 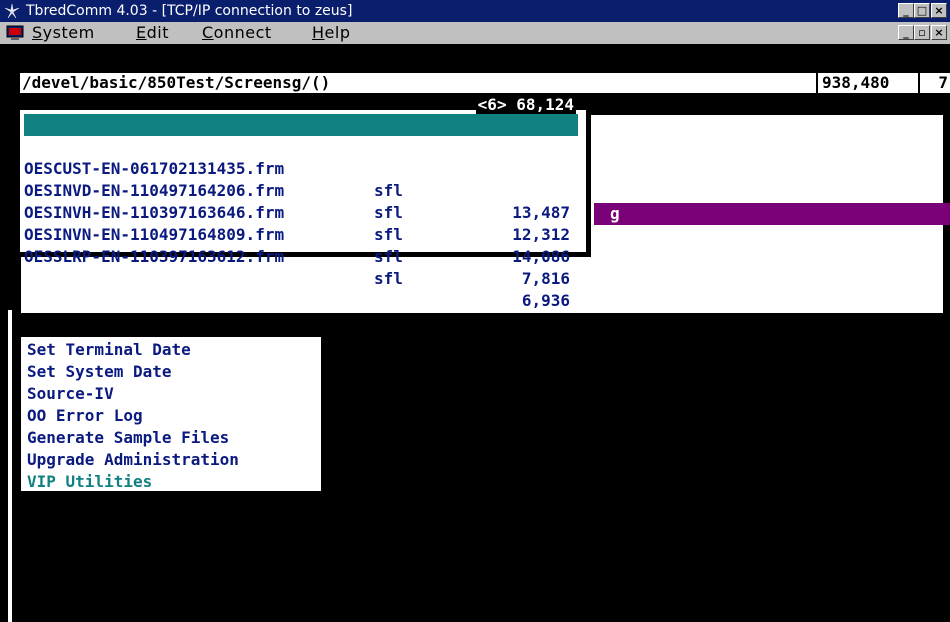 I want to click on menu-option-upgrade-administration: Upgrade Administration, so click(x=133, y=460).